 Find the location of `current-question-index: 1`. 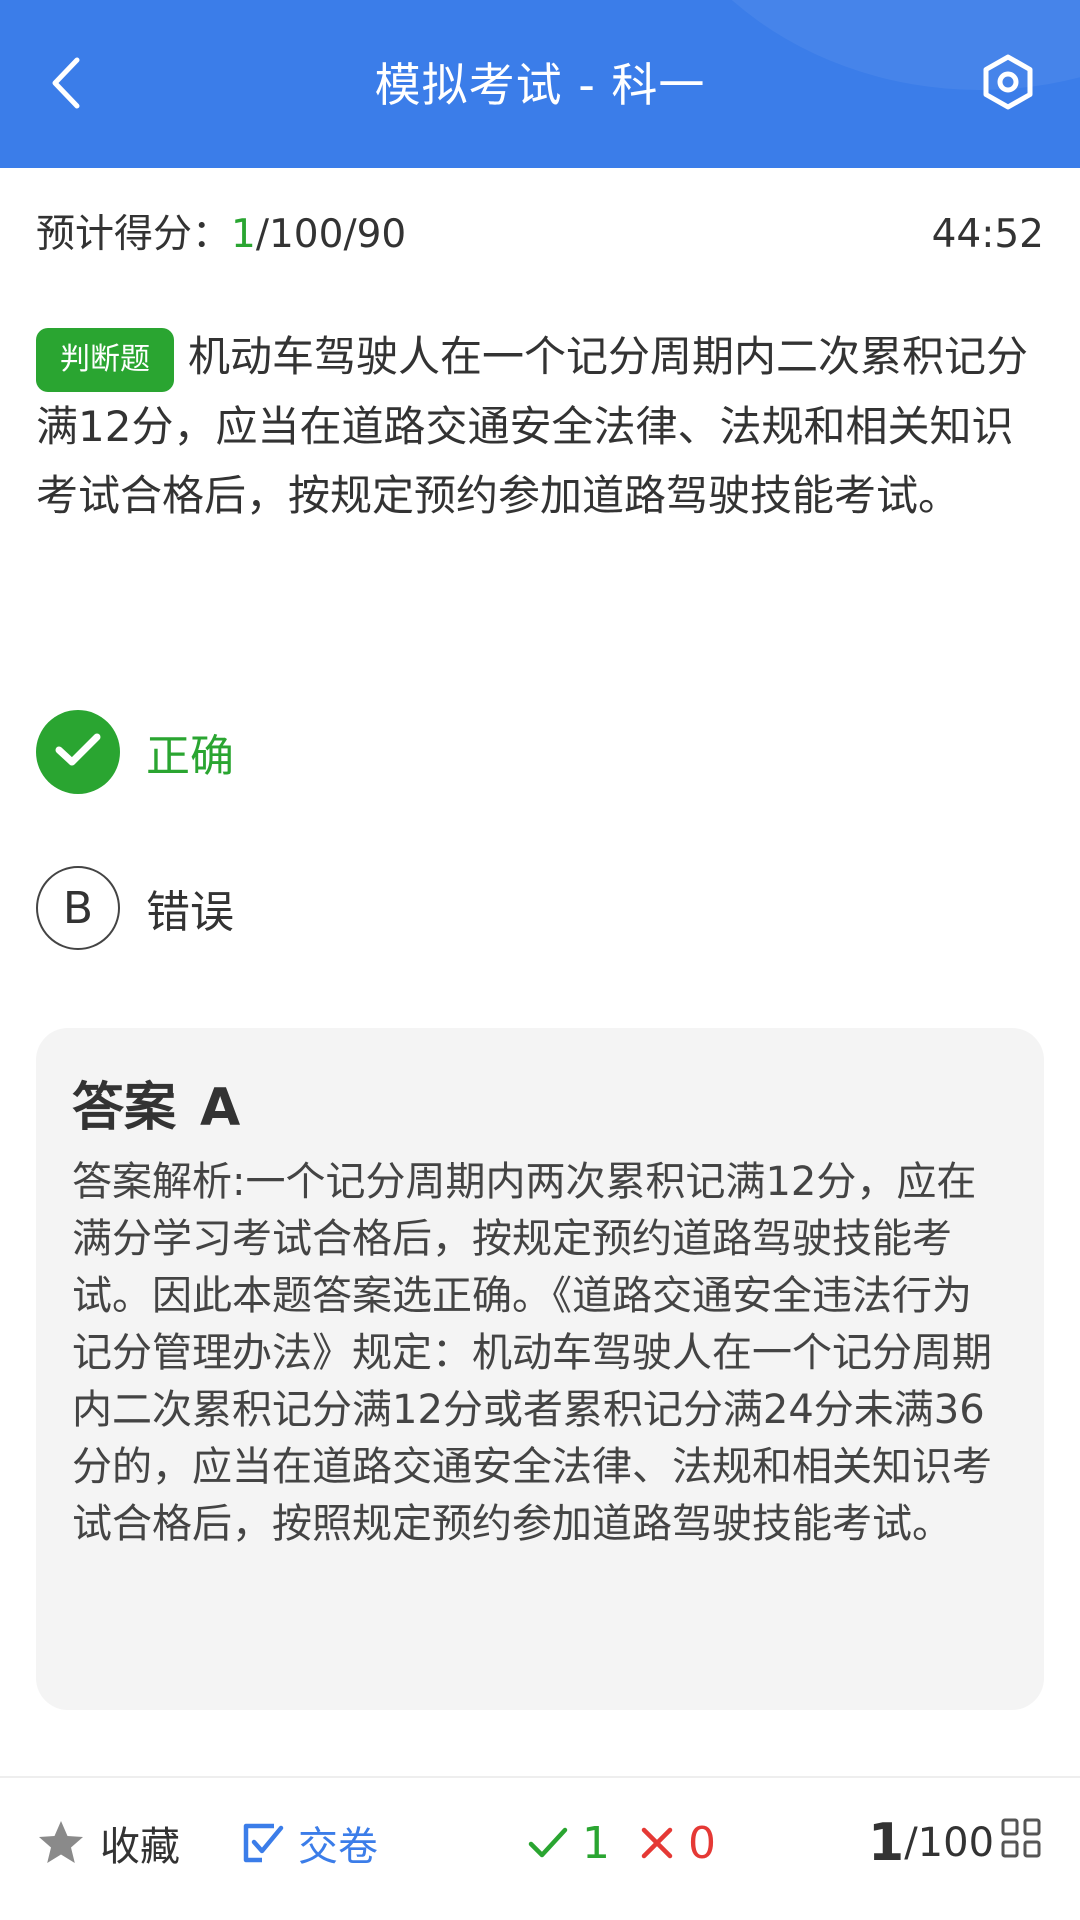

current-question-index: 1 is located at coordinates (886, 1843).